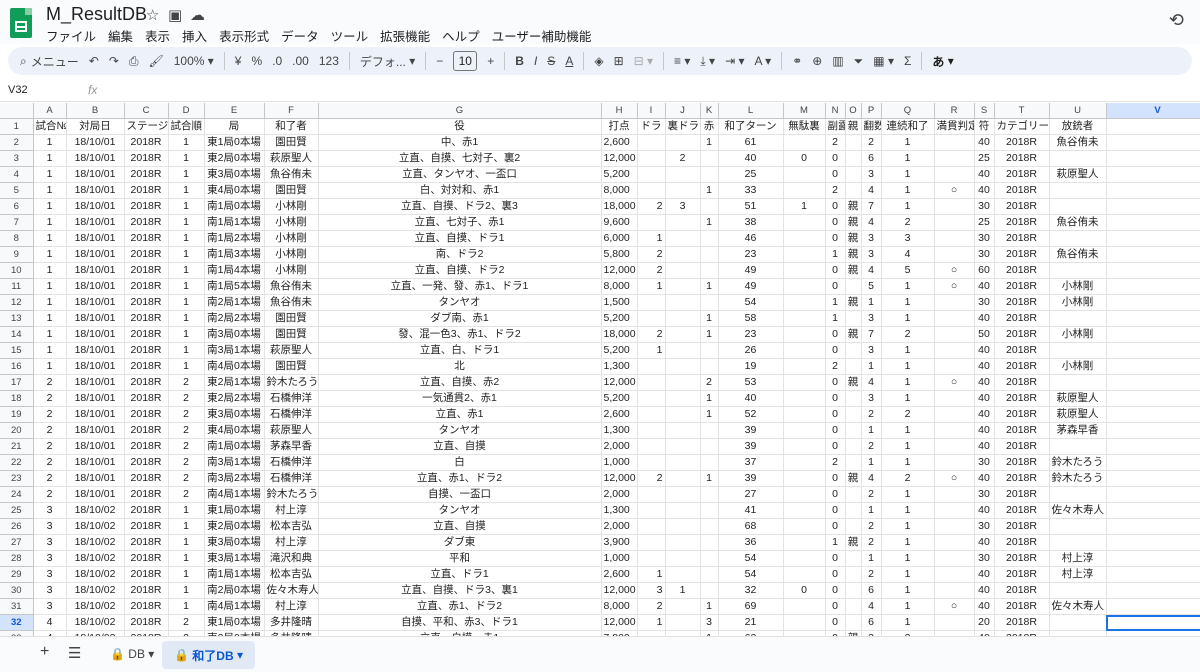 The width and height of the screenshot is (1200, 672). Describe the element at coordinates (751, 446) in the screenshot. I see `cell: 39` at that location.